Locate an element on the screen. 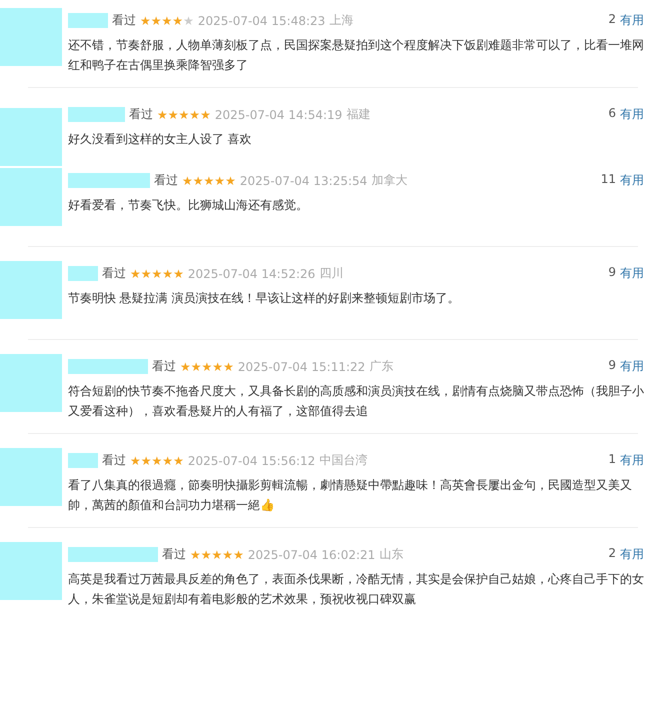 This screenshot has width=650, height=704. review-text: 高英是我看过万茜最具反差的角色了，表面杀伐果断，冷酷无情，其实是会保护自己姑娘，心疼自己手下的女人，朱雀堂说是短剧却有着电影般的艺术效果，预祝收视口碑双赢 is located at coordinates (356, 589).